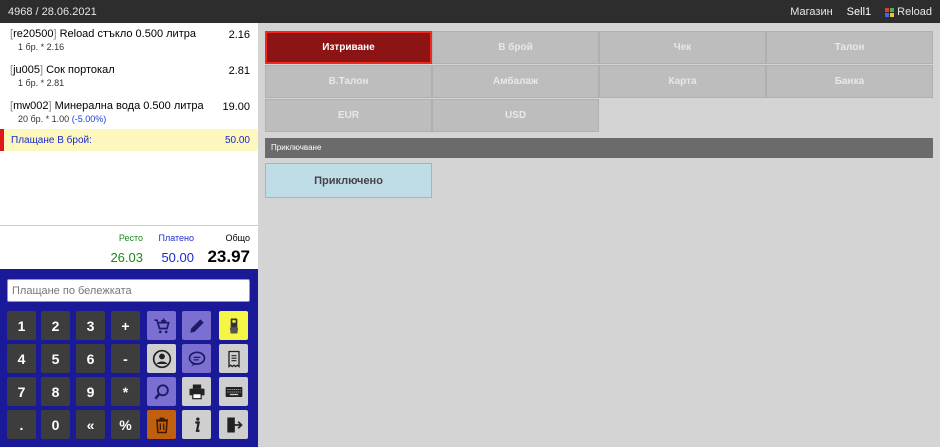 This screenshot has height=447, width=940. I want to click on key-6: 6, so click(90, 358).